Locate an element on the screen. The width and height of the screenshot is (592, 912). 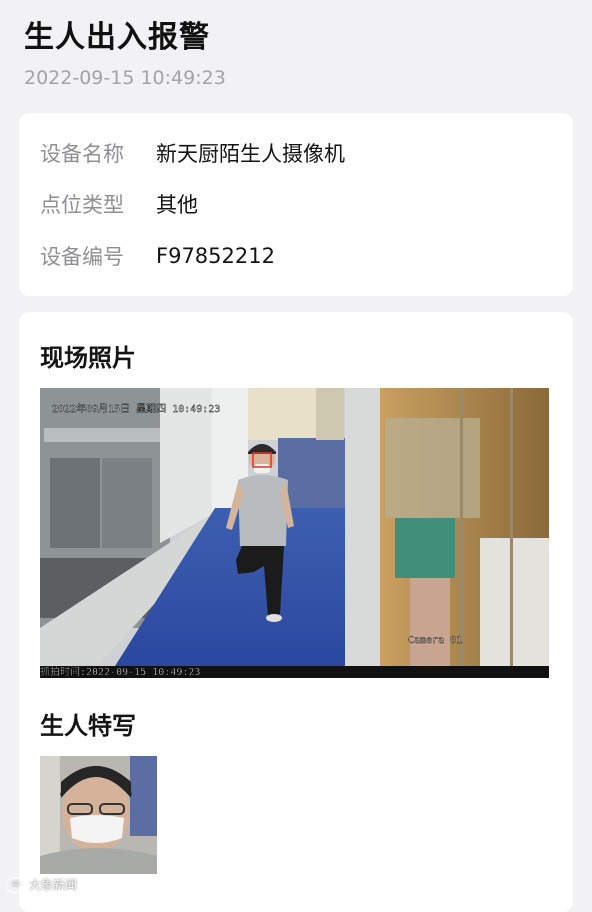
face-closeup-photo is located at coordinates (98, 815).